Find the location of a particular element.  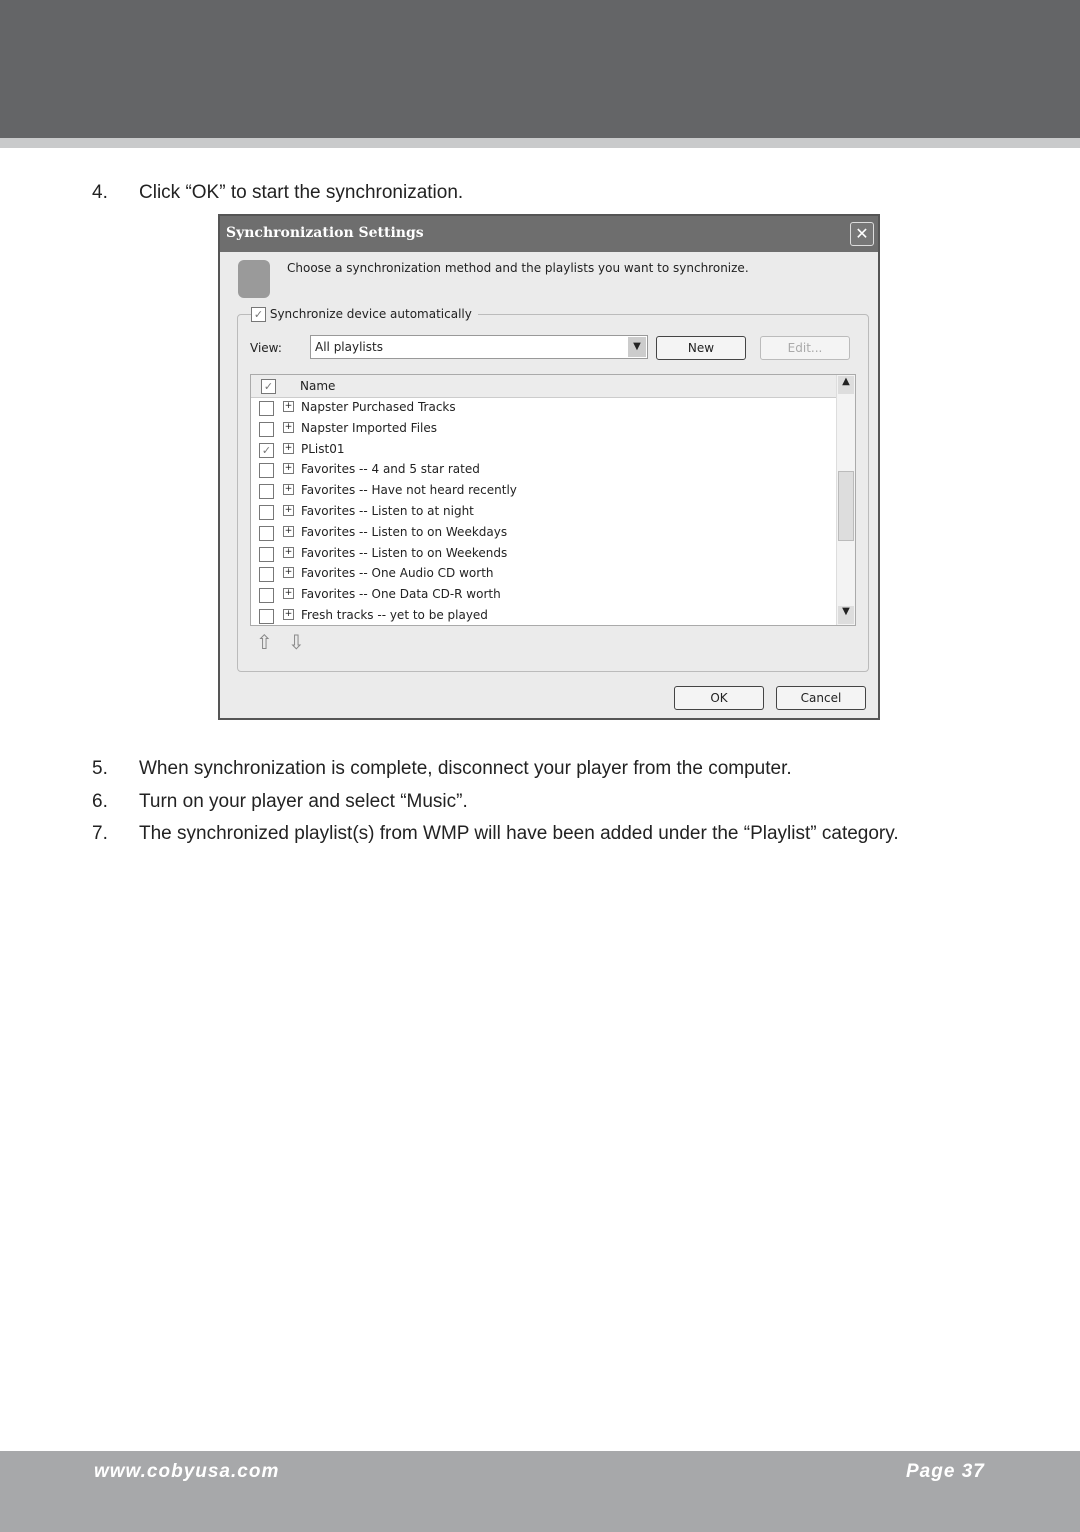

header-band is located at coordinates (540, 69).